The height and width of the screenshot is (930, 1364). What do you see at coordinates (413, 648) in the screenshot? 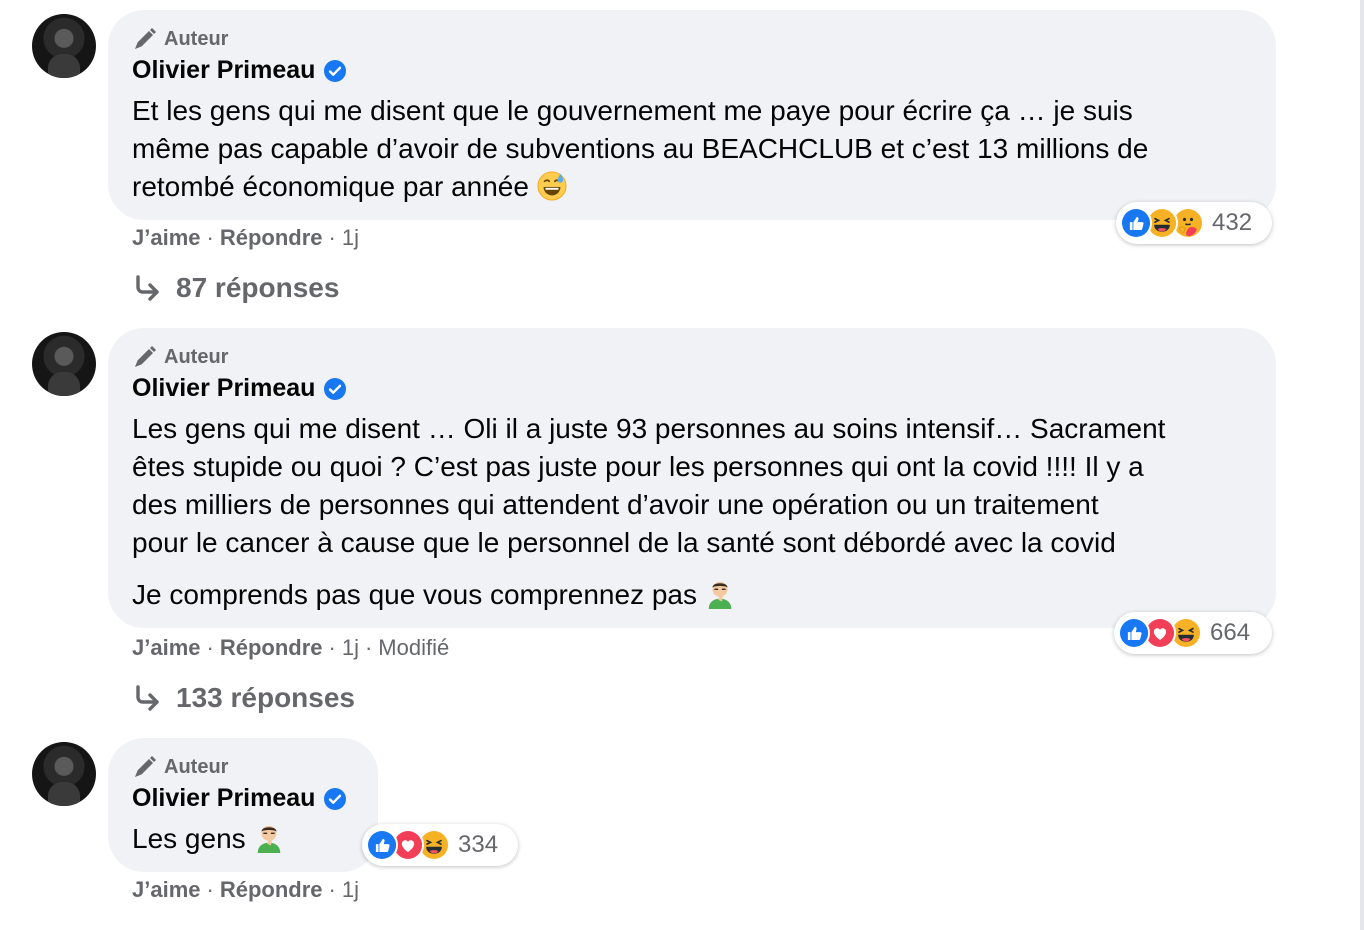
I see `edited-label: Modifié` at bounding box center [413, 648].